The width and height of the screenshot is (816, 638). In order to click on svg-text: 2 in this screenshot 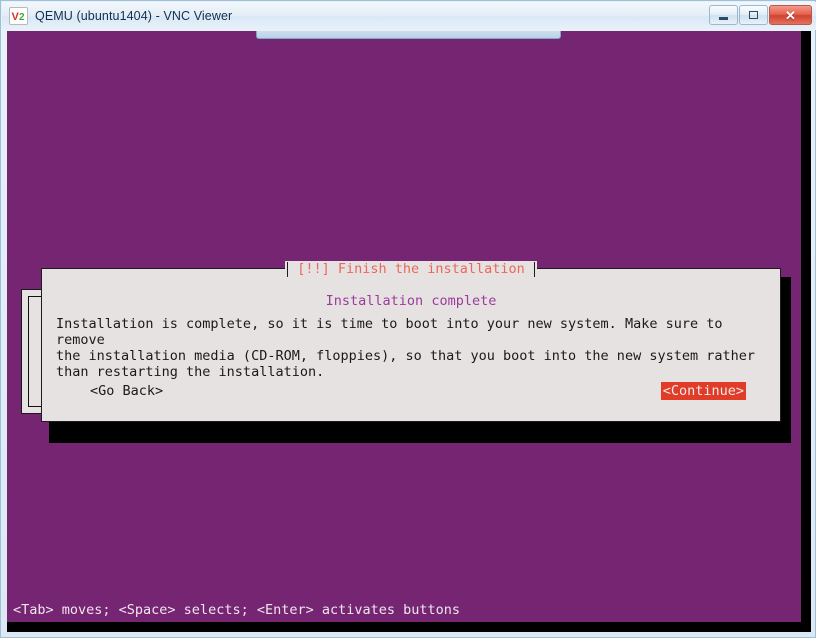, I will do `click(22, 17)`.